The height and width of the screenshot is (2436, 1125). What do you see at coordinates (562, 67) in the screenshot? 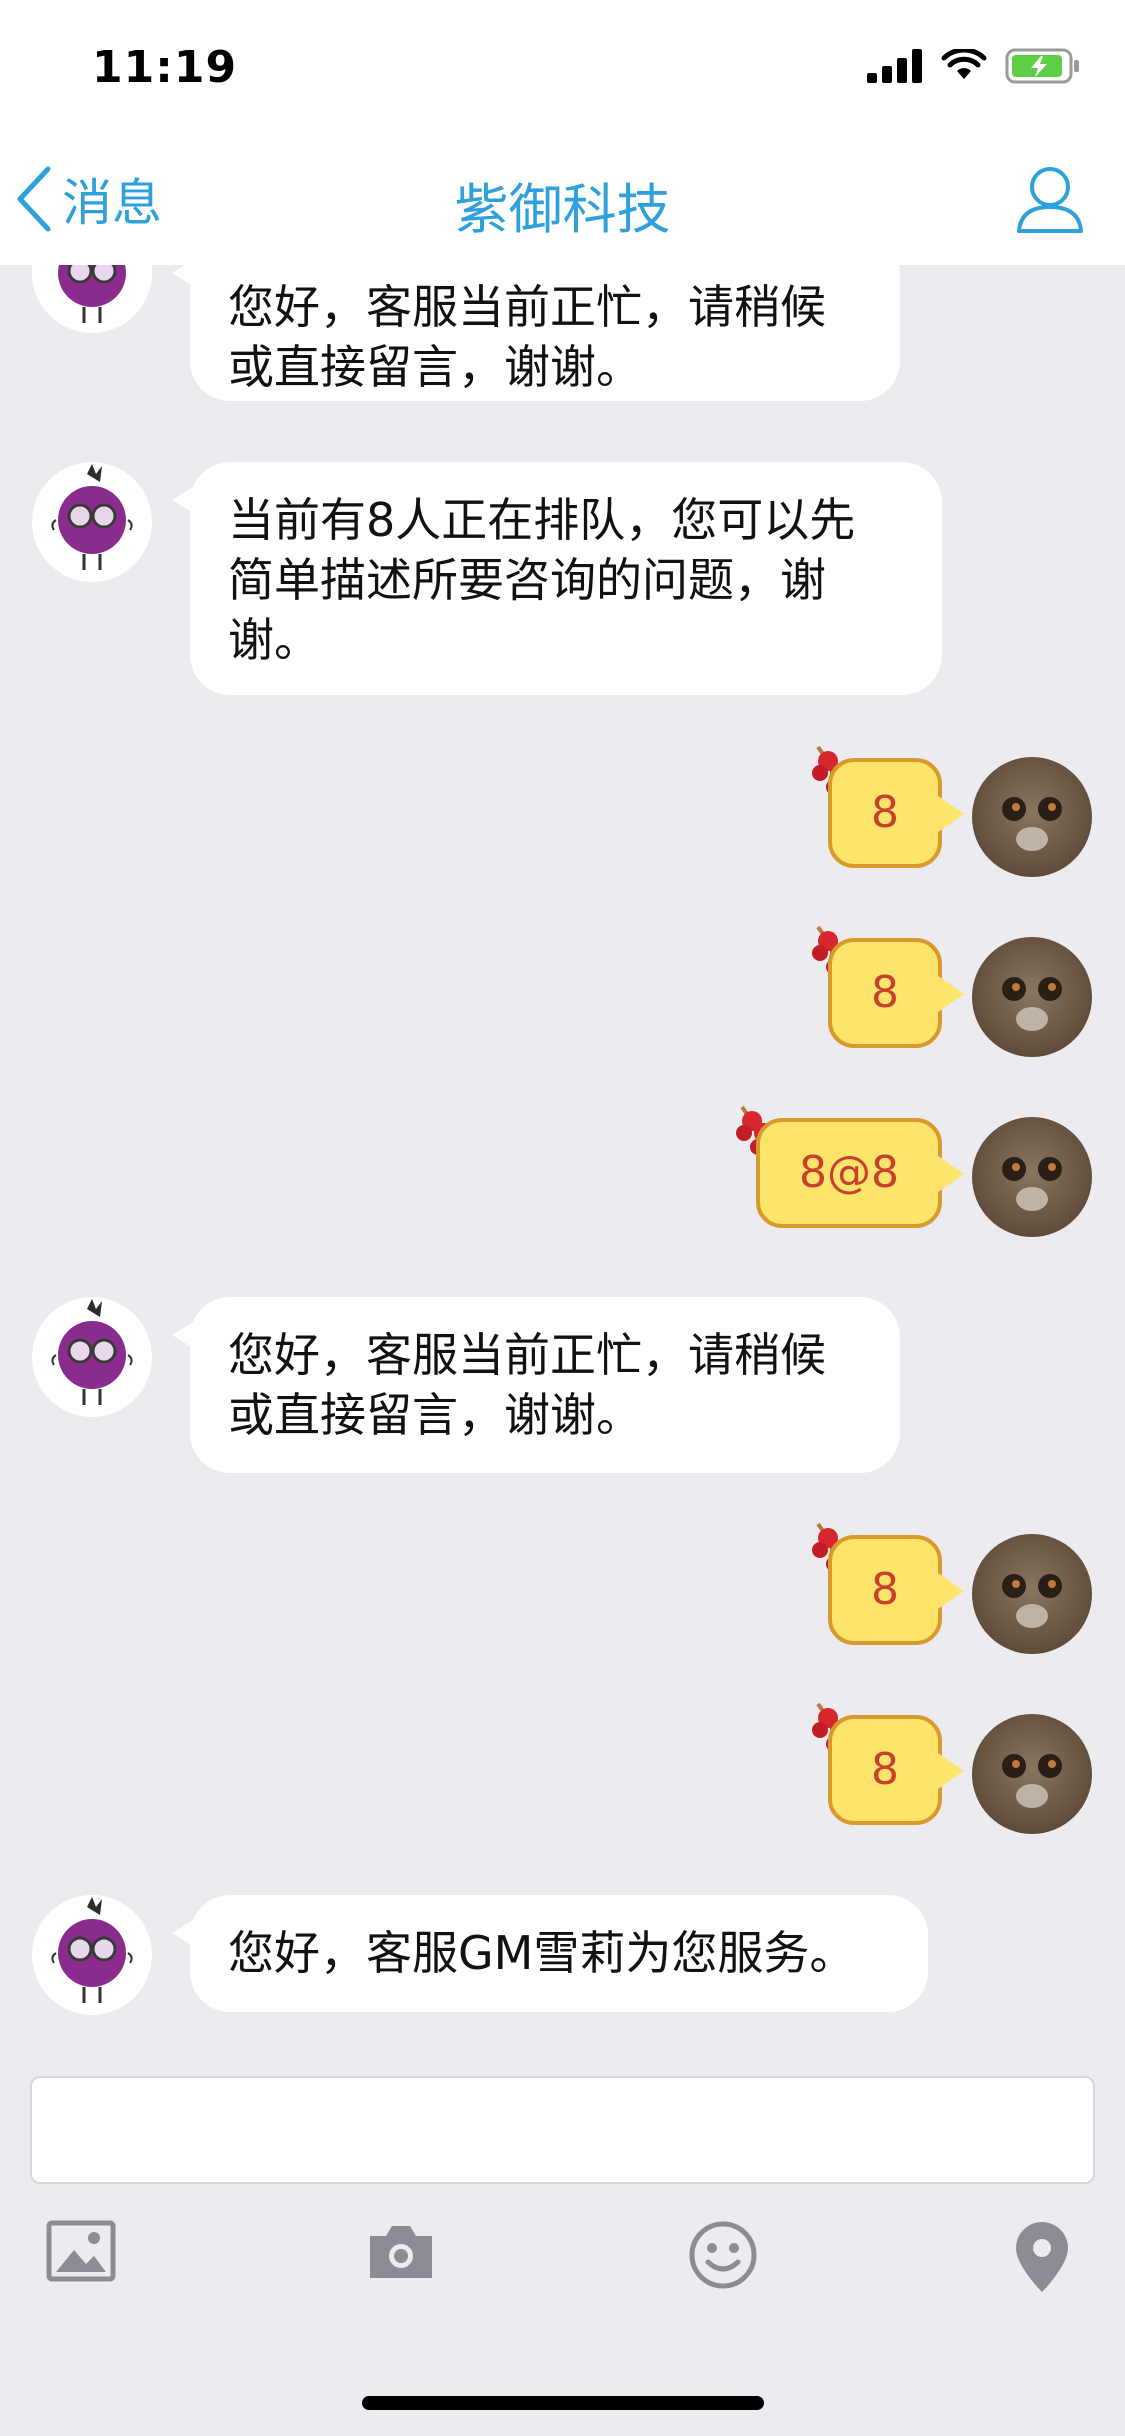
I see `status-bar: 11:19` at bounding box center [562, 67].